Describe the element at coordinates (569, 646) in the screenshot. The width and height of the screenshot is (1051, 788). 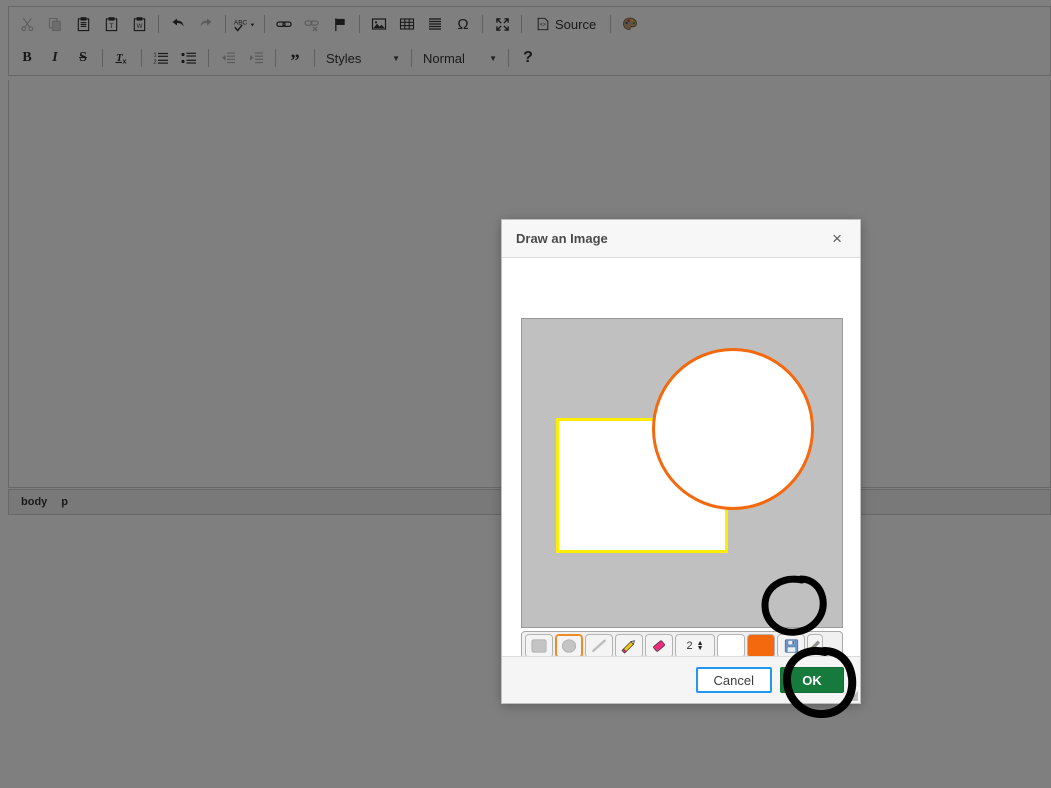
I see `ellipse-tool-button` at that location.